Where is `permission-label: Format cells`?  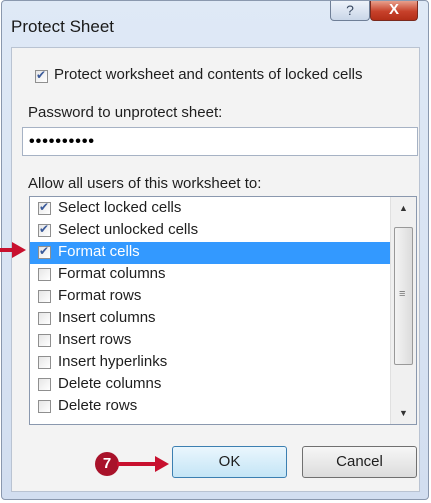 permission-label: Format cells is located at coordinates (99, 251).